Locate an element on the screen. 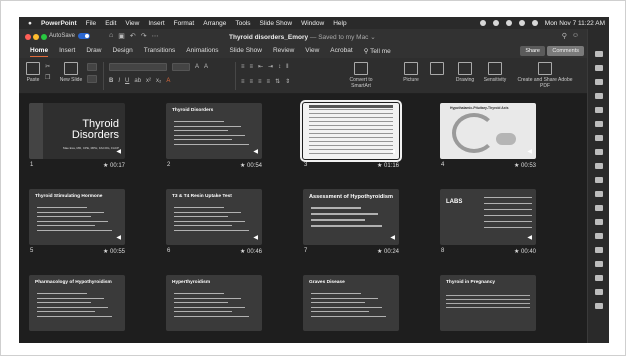  wifi-icon is located at coordinates (508, 23).